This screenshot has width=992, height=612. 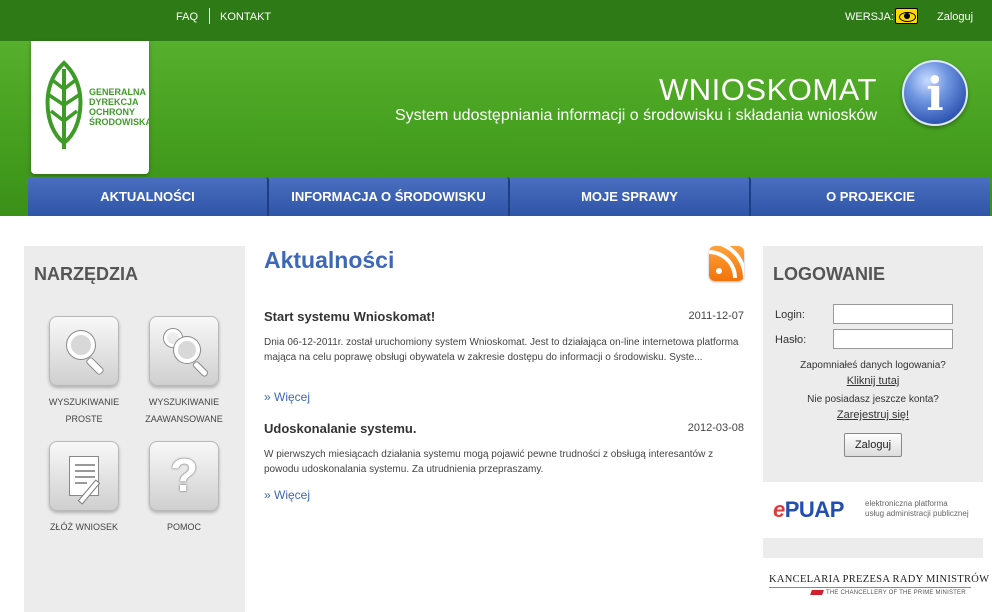 I want to click on simple-search-label: WYSZUKIWANIE PROSTE, so click(x=84, y=410).